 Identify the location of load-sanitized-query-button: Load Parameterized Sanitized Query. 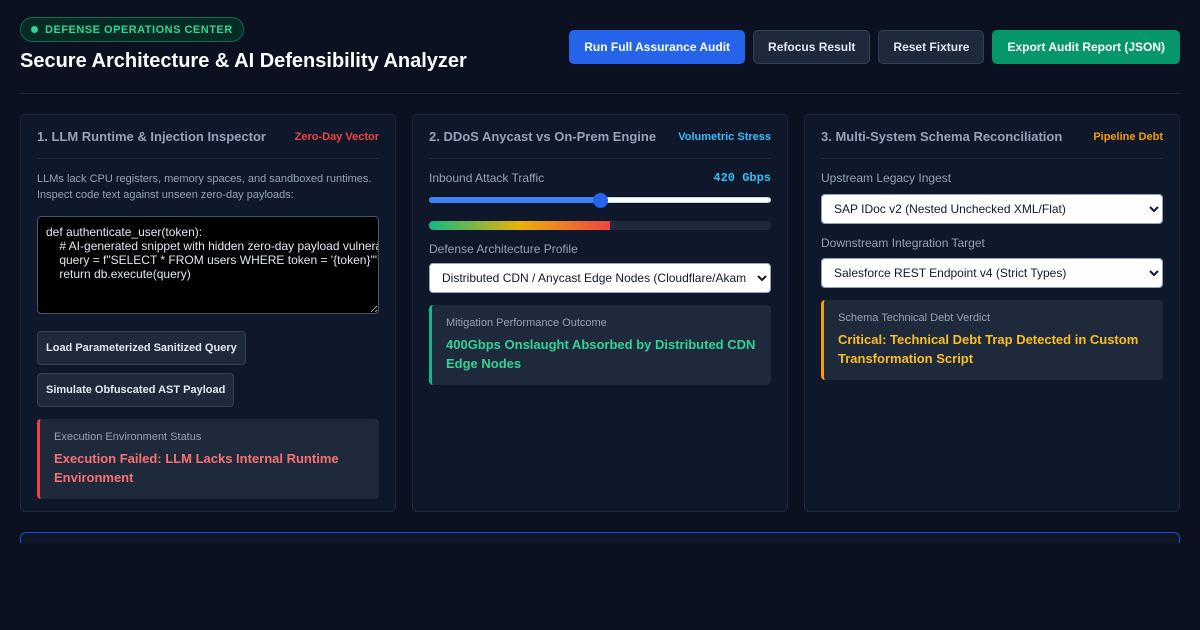
(141, 348).